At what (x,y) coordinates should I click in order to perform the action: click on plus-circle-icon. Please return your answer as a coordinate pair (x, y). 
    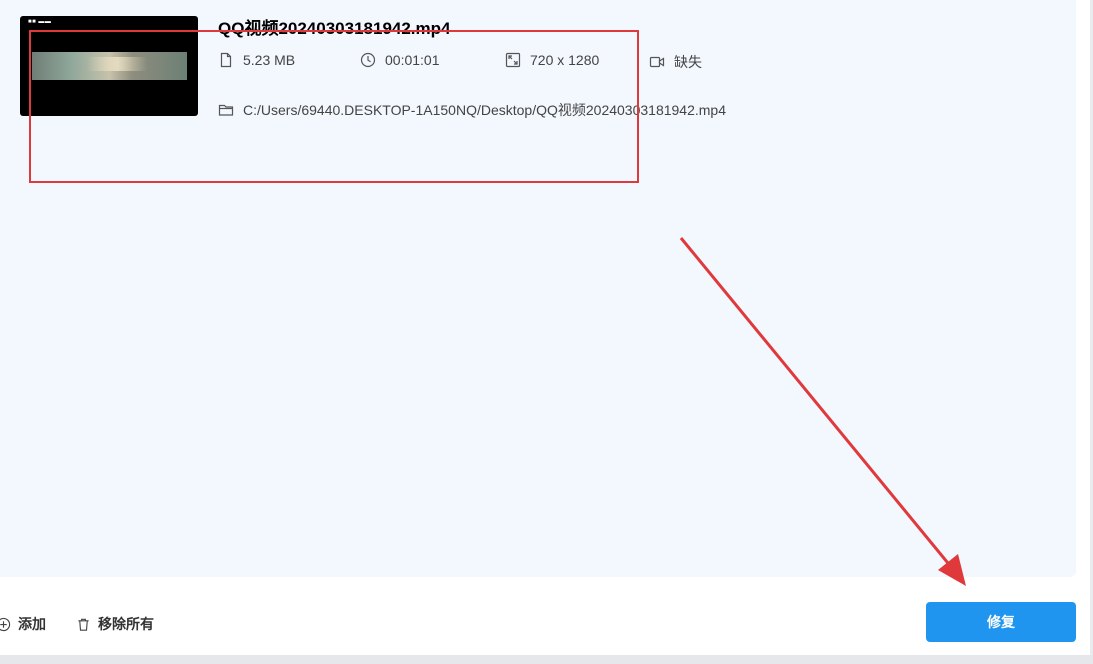
    Looking at the image, I should click on (5, 624).